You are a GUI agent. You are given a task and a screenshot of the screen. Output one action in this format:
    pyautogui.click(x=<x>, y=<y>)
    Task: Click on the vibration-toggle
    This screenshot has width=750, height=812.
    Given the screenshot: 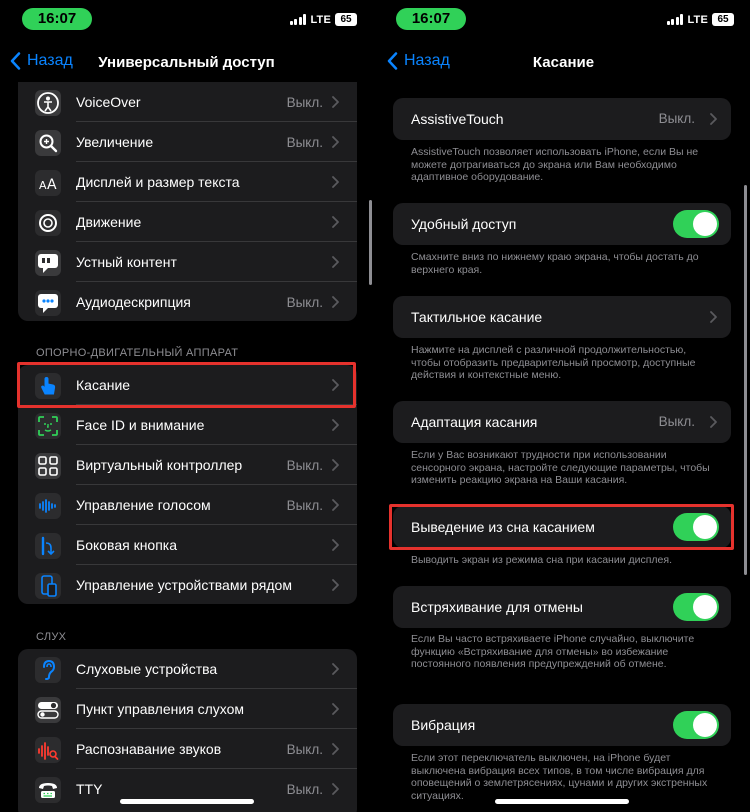 What is the action you would take?
    pyautogui.click(x=696, y=725)
    